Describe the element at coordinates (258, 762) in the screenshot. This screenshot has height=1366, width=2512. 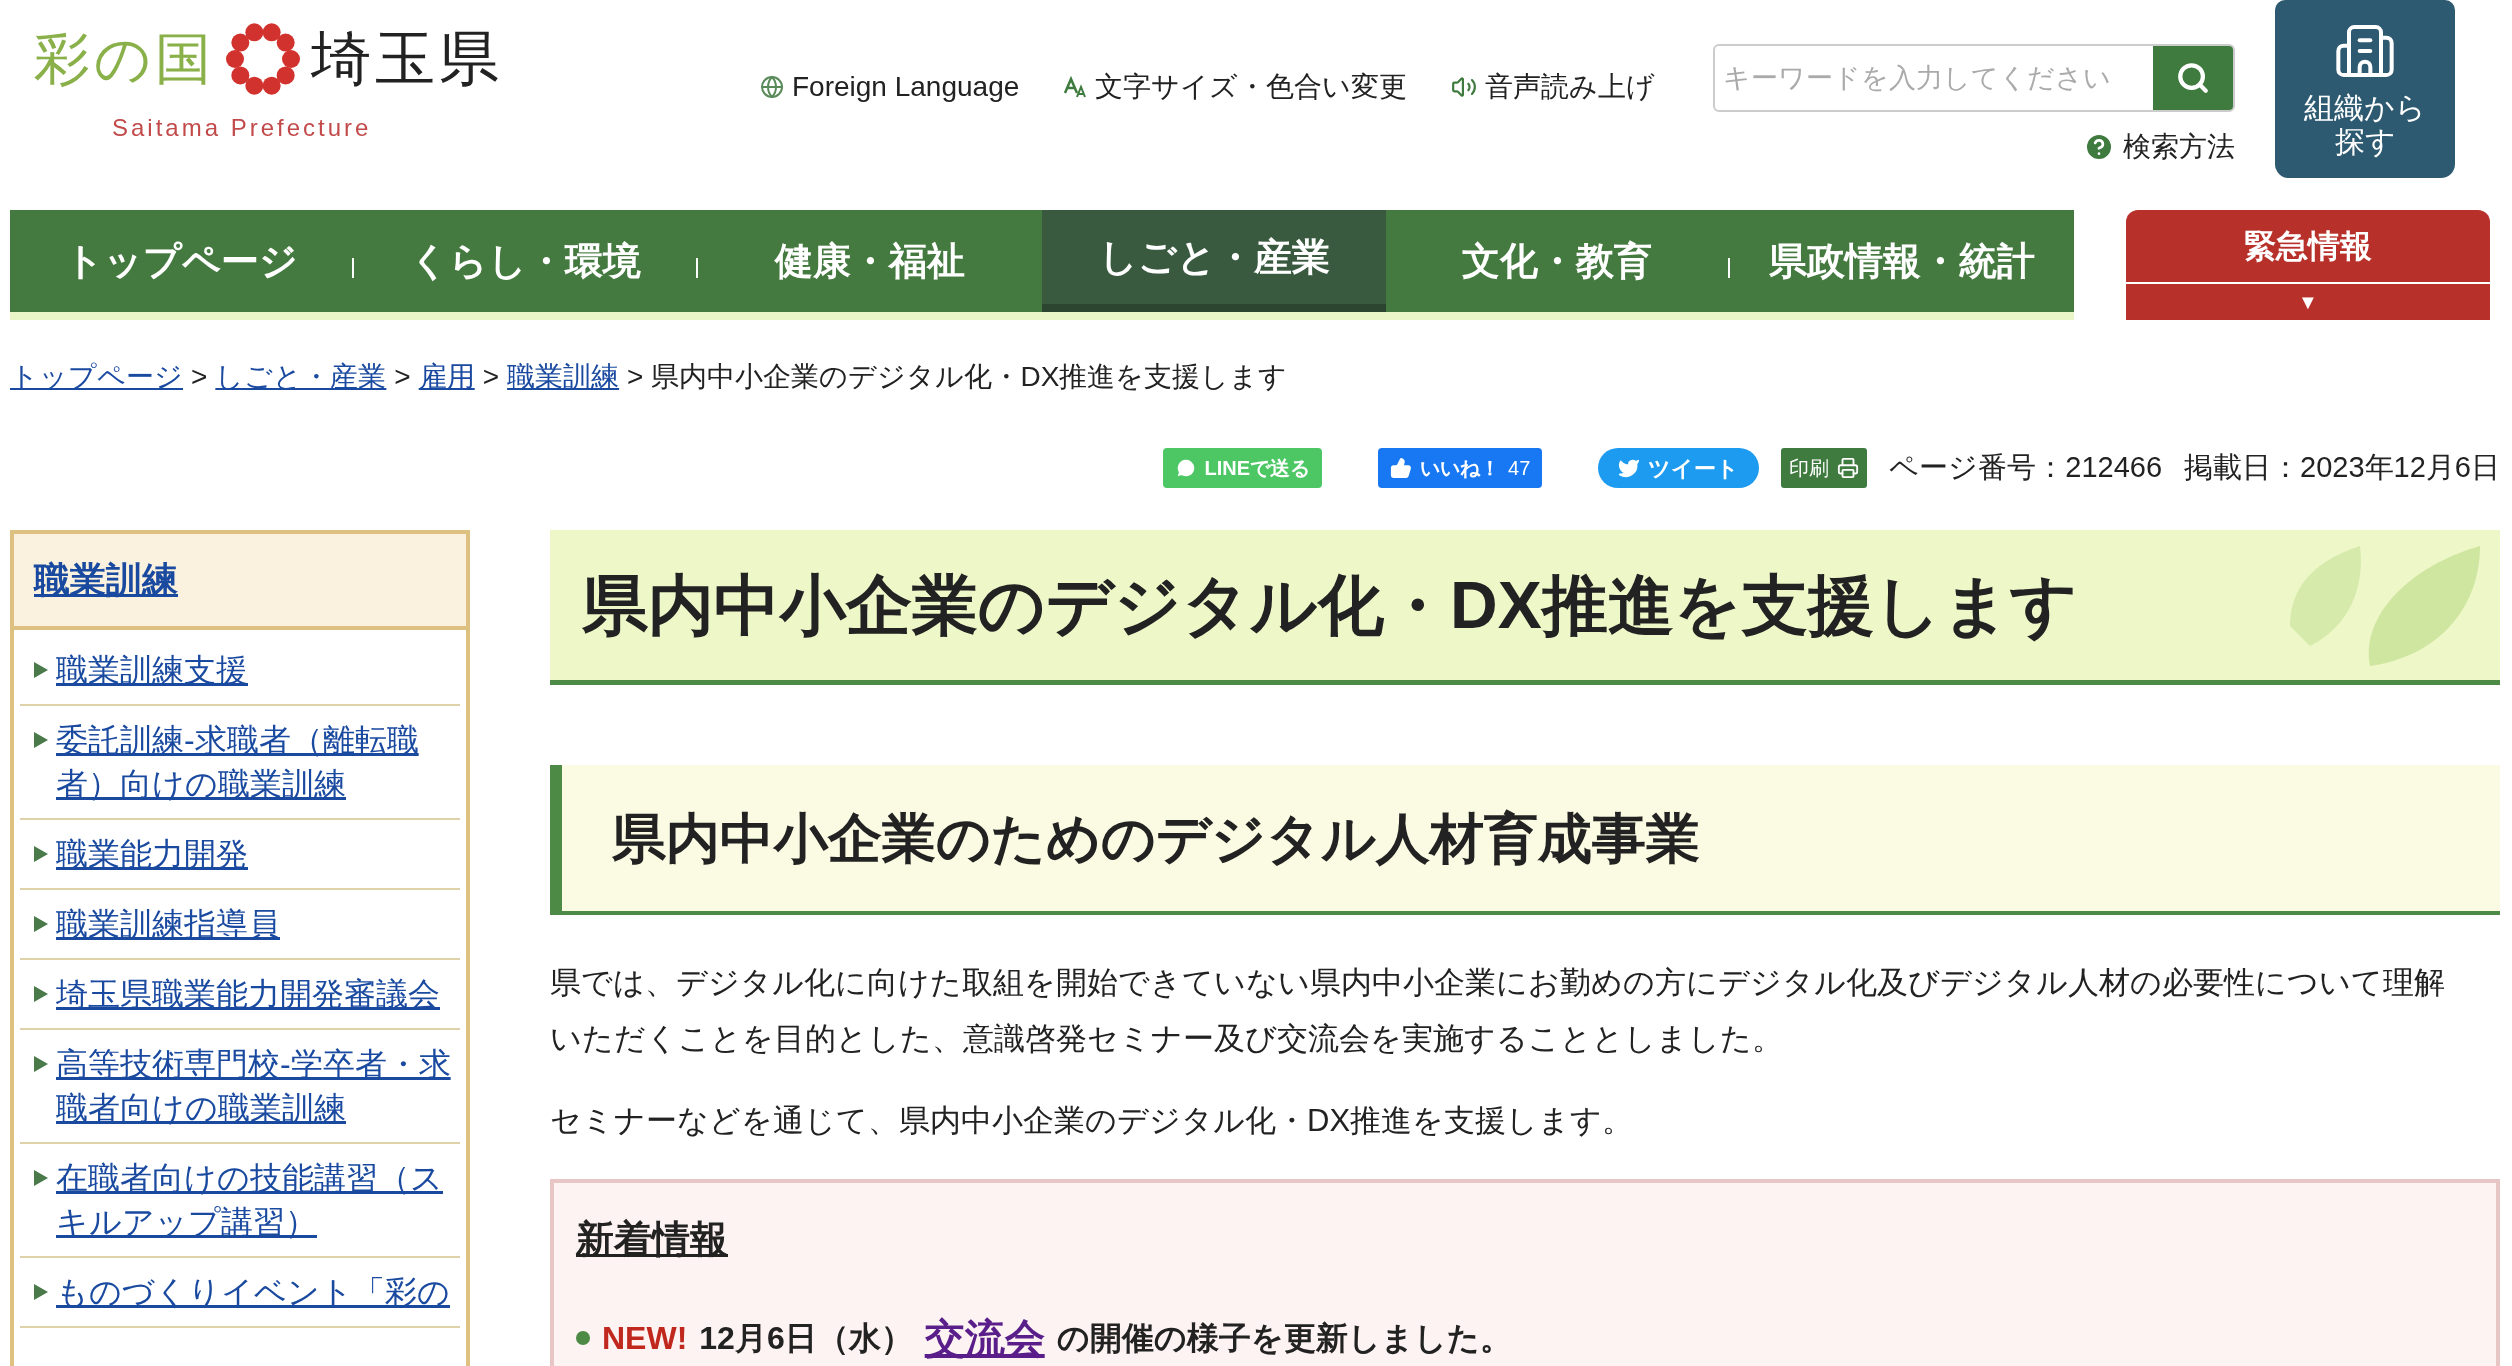
I see `sidebar-link: 委託訓練-求職者（離転職者）向けの職業訓練` at that location.